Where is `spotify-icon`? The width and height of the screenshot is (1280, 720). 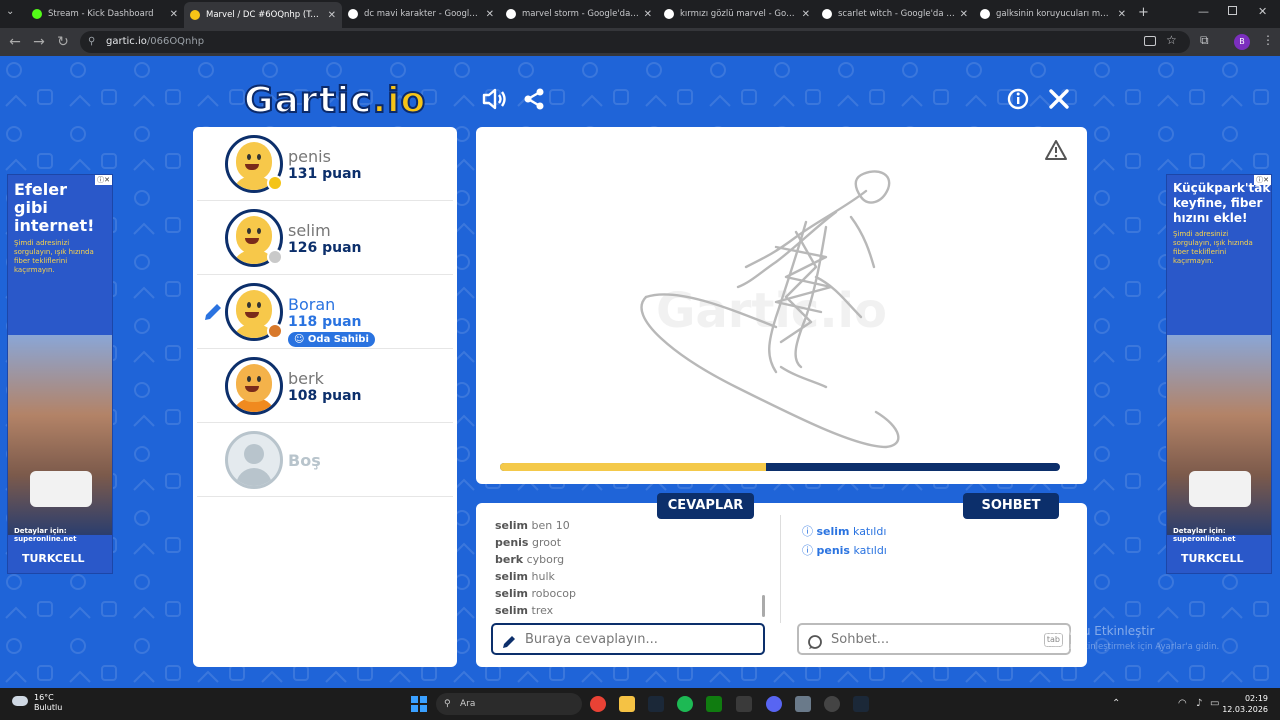
spotify-icon is located at coordinates (685, 704).